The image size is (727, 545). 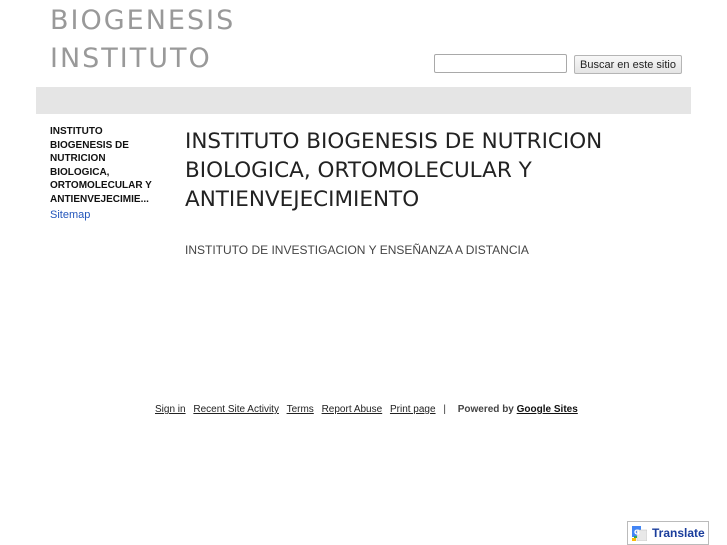 I want to click on search-button: Buscar en este sitio, so click(x=628, y=64).